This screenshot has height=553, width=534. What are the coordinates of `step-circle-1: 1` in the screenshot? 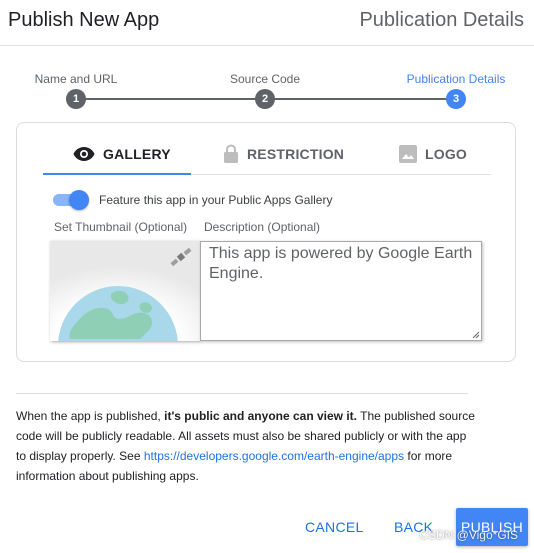 It's located at (76, 99).